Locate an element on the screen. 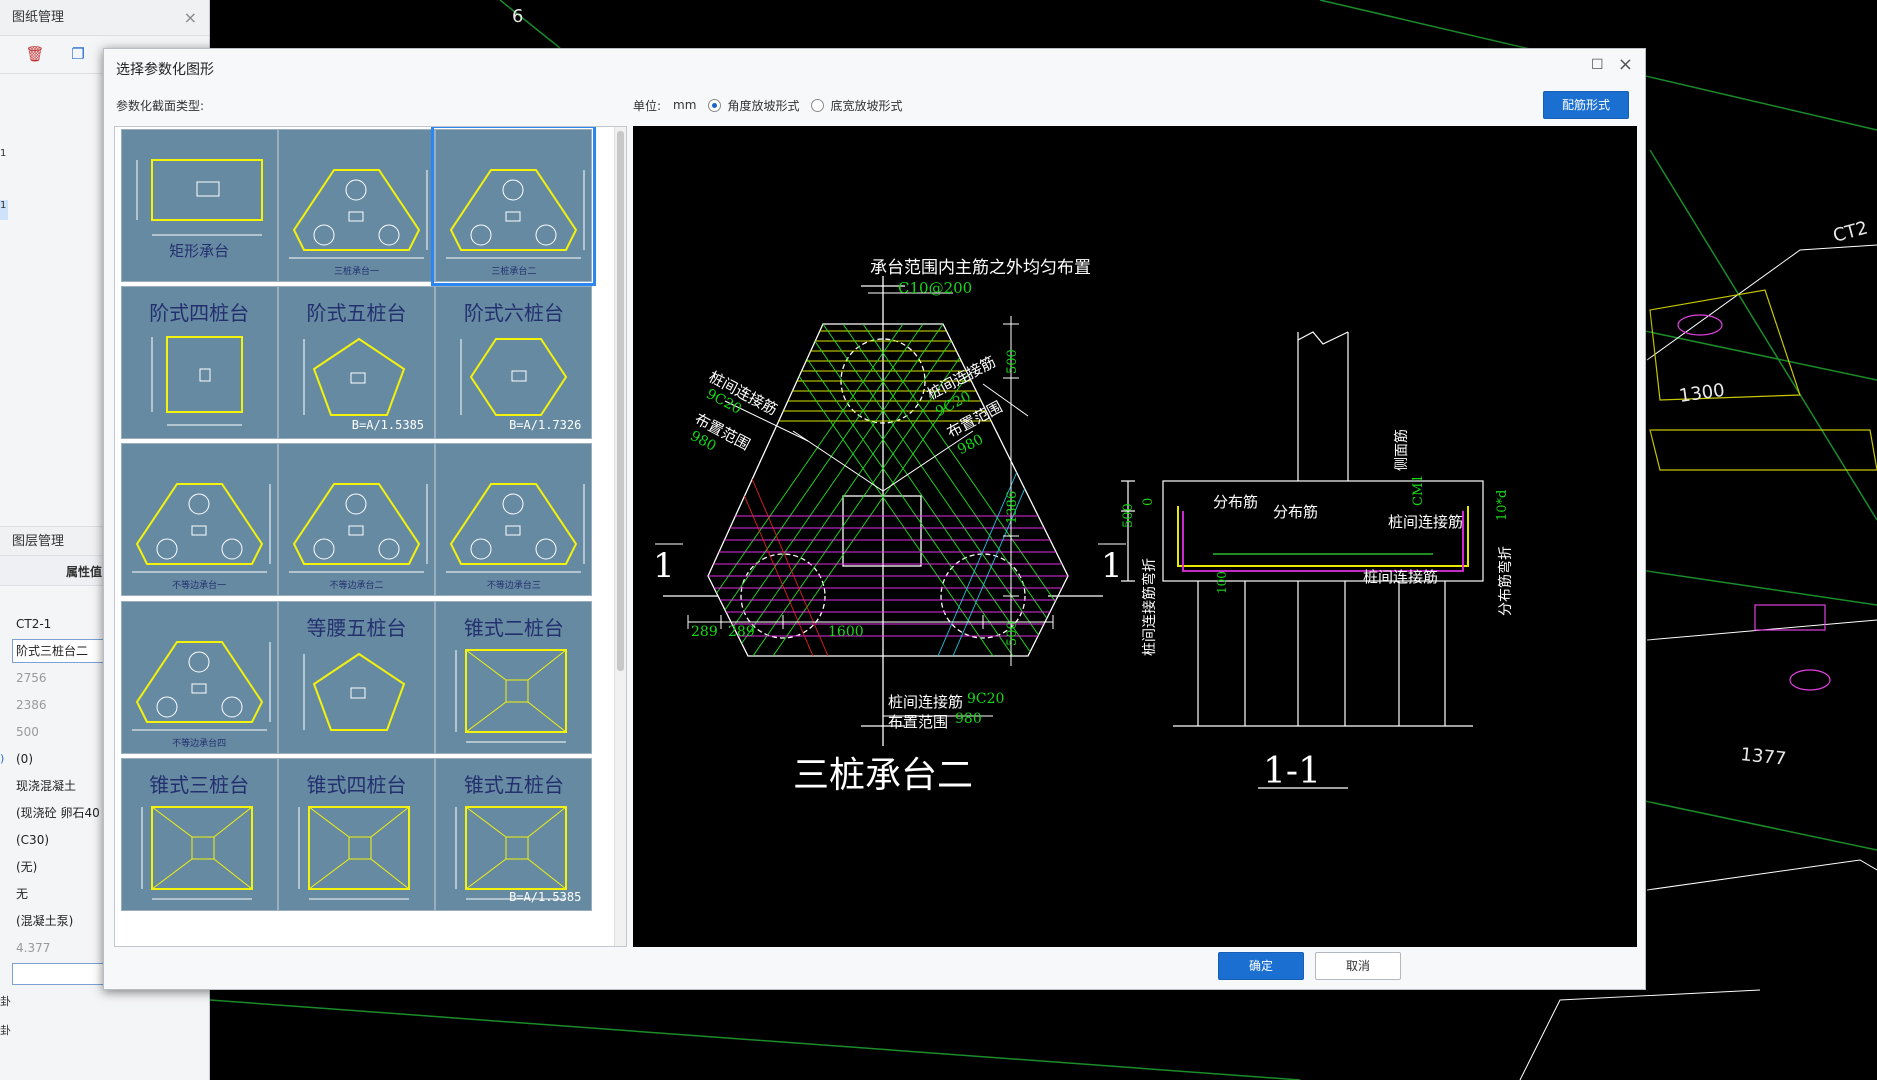 The height and width of the screenshot is (1080, 1877). dim-500-section: 500 is located at coordinates (1128, 515).